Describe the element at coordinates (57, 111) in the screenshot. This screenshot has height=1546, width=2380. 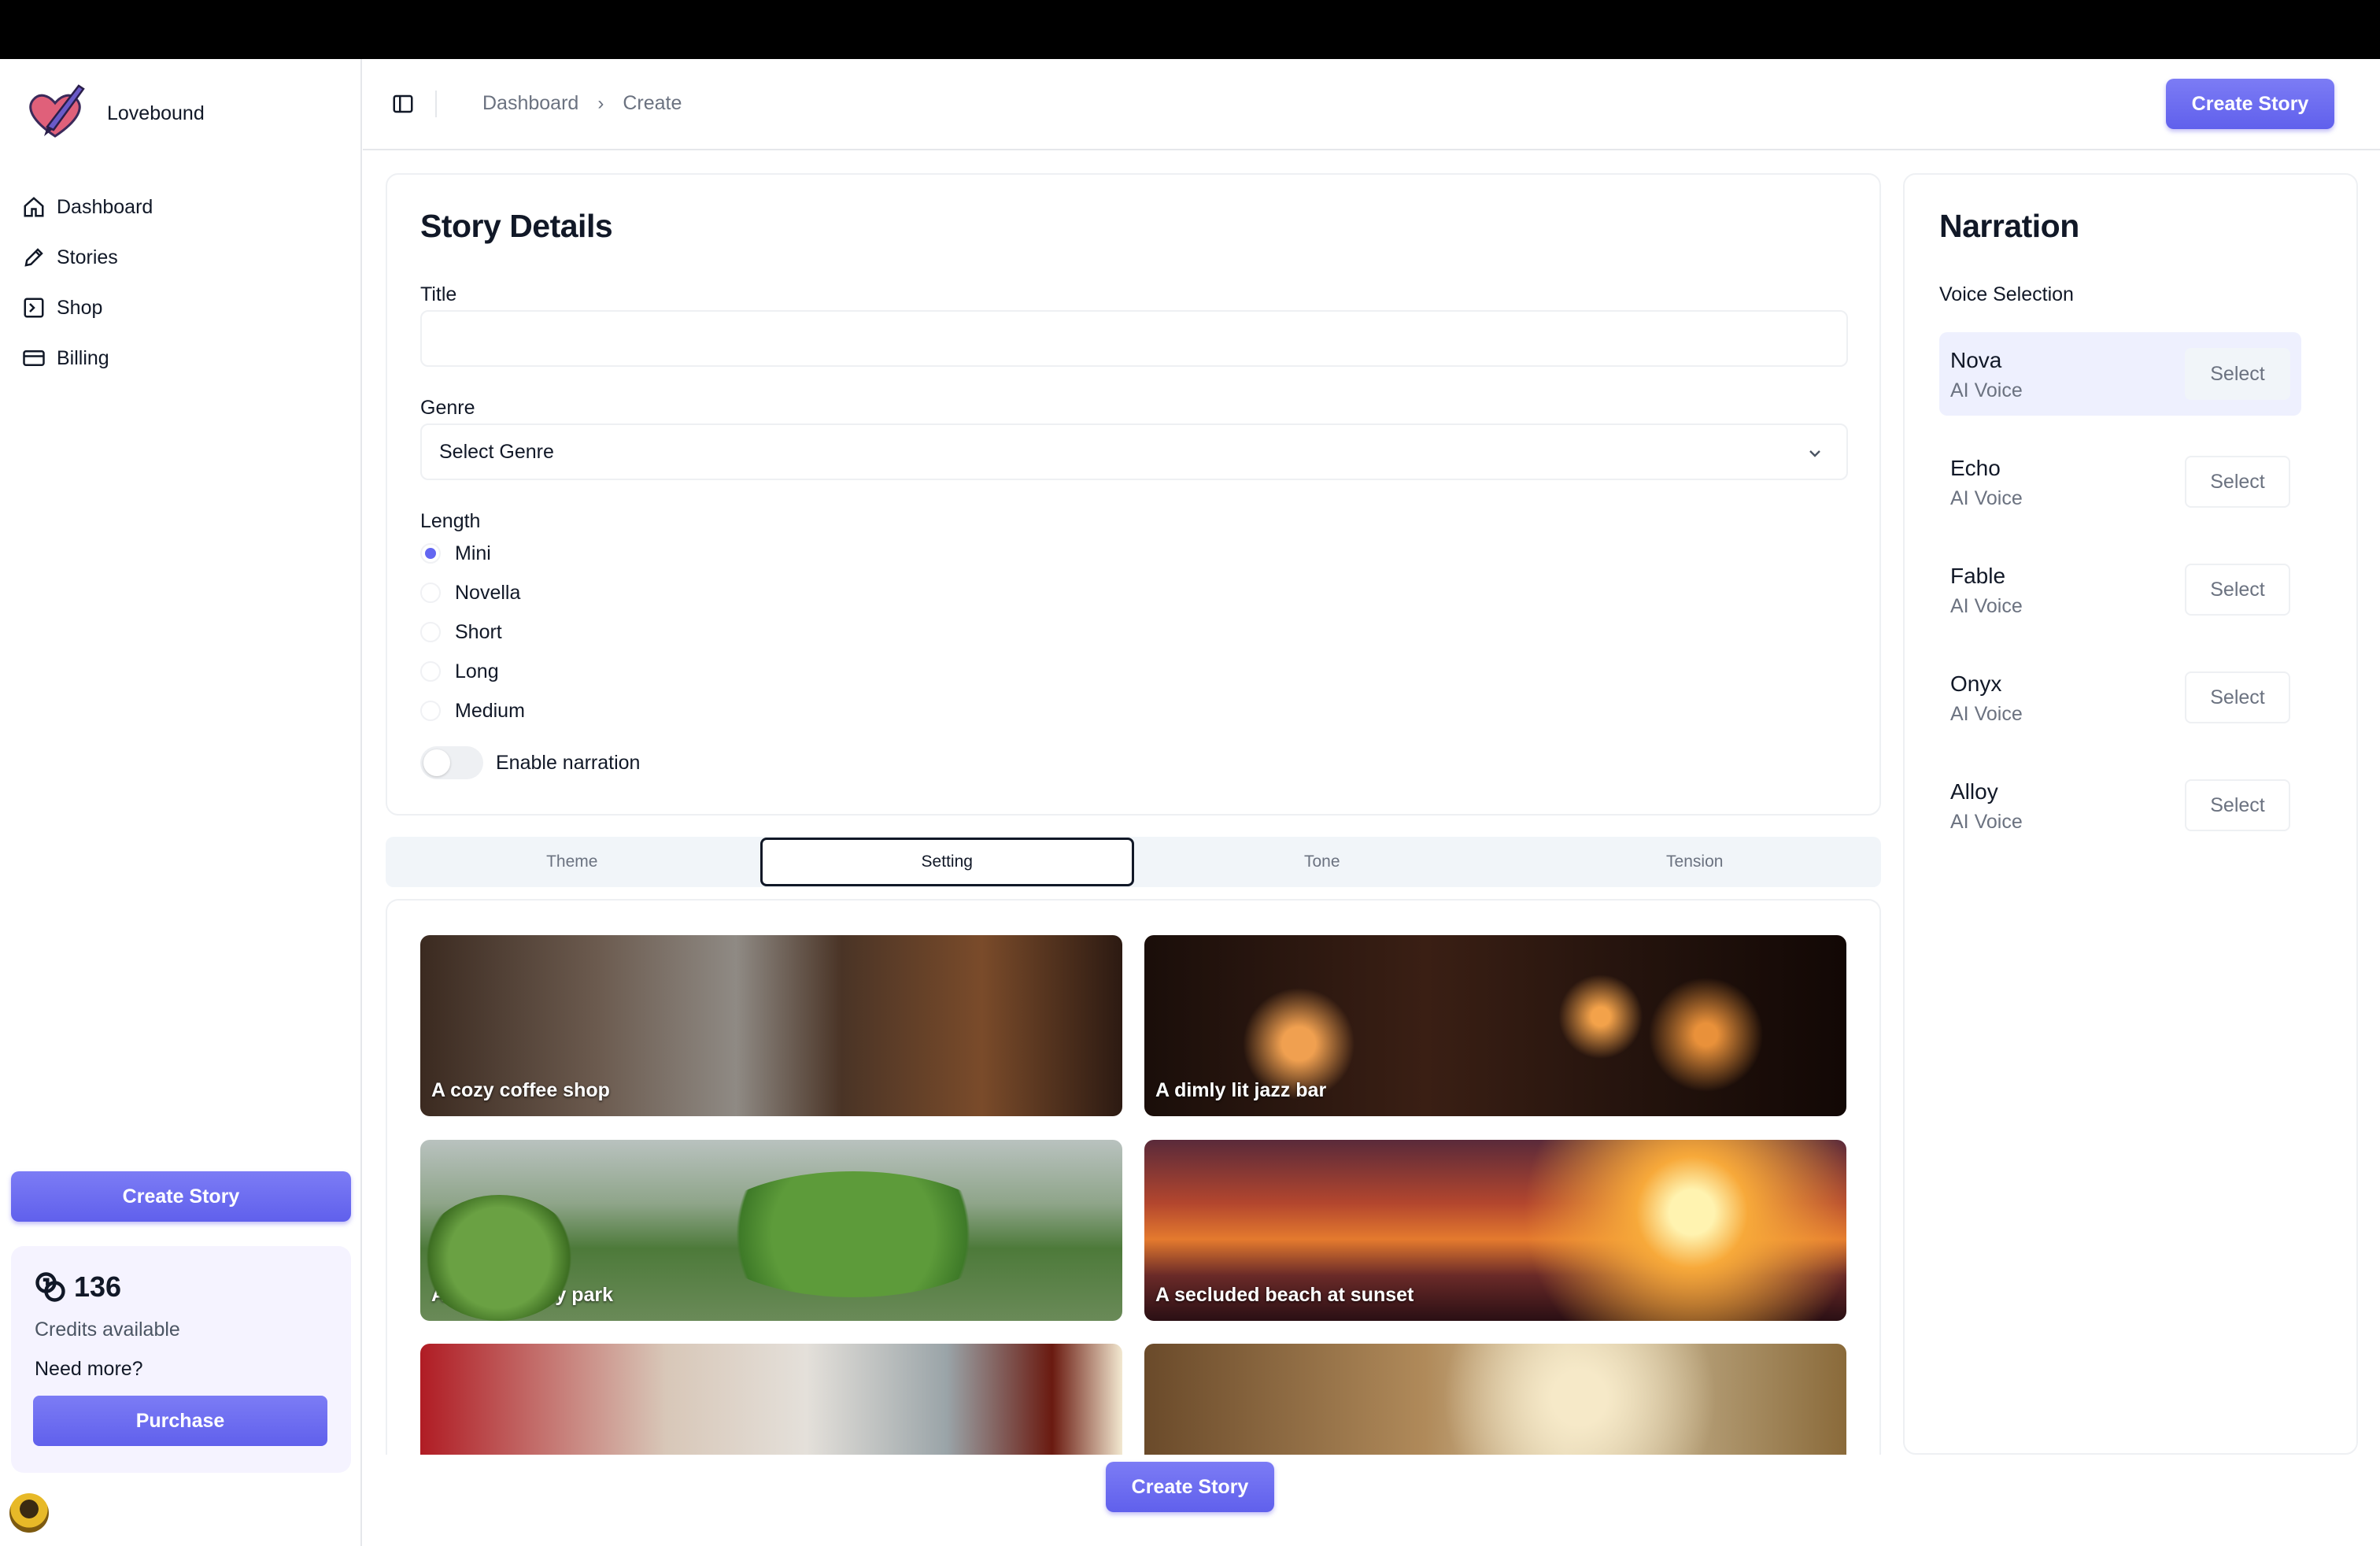
I see `heart-quill-logo-icon` at that location.